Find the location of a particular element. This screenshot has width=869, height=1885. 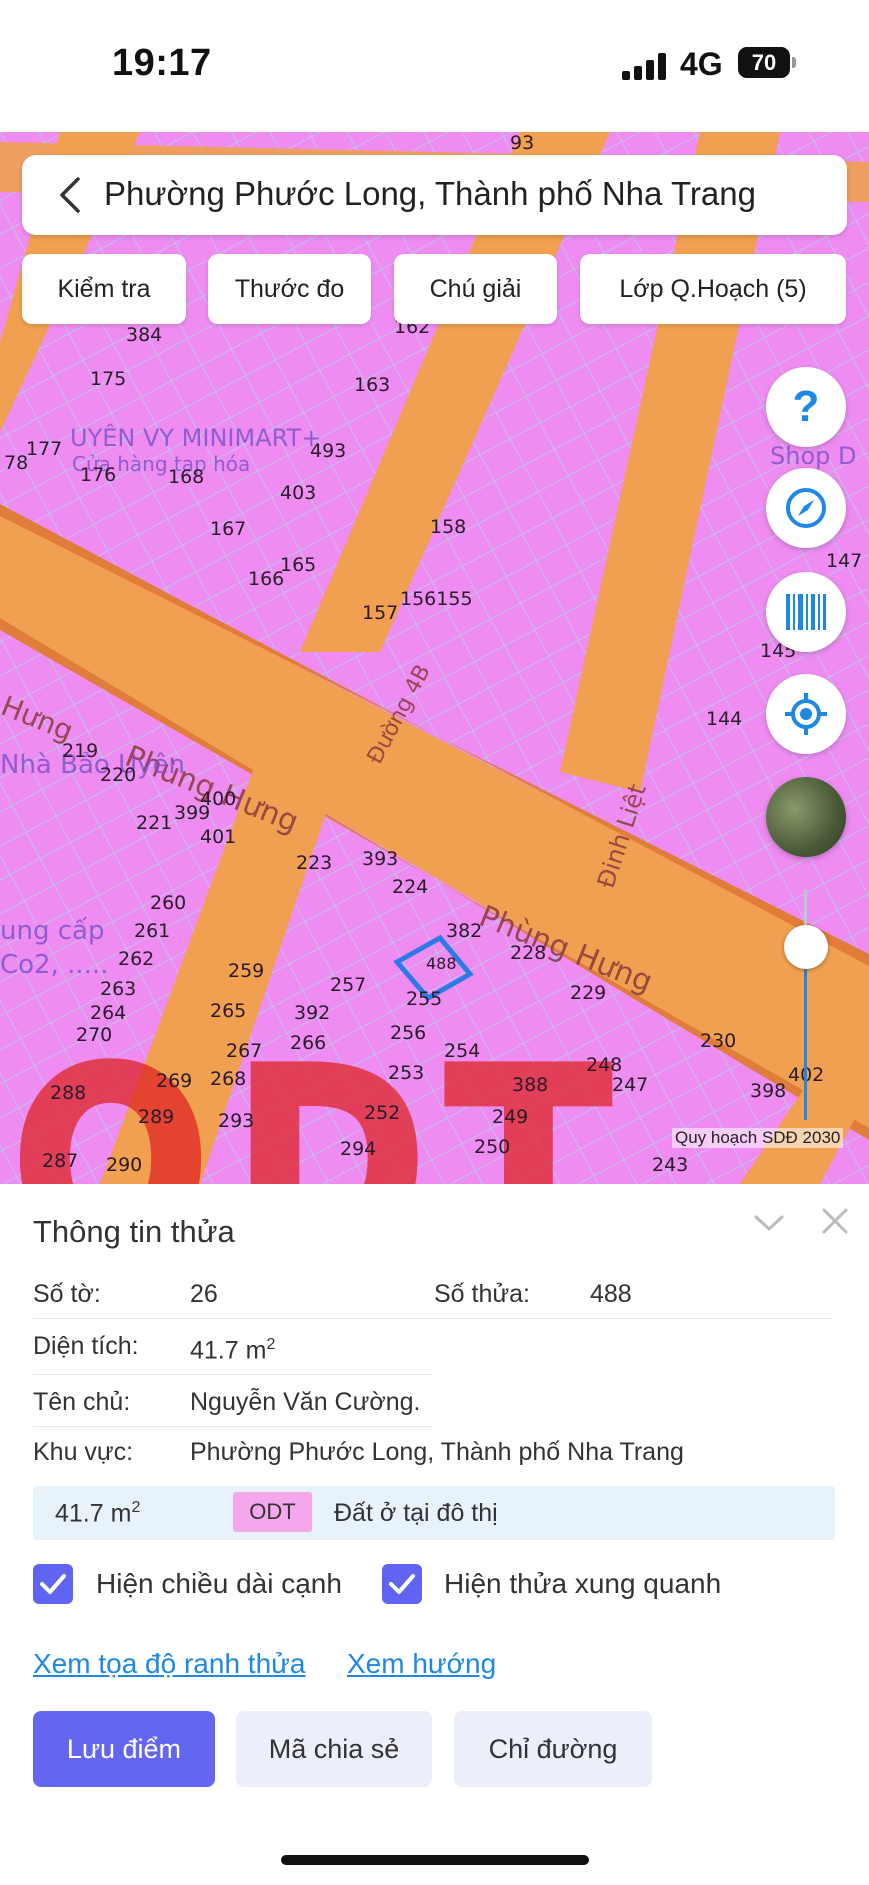

parcel-number: 290 is located at coordinates (124, 1165).